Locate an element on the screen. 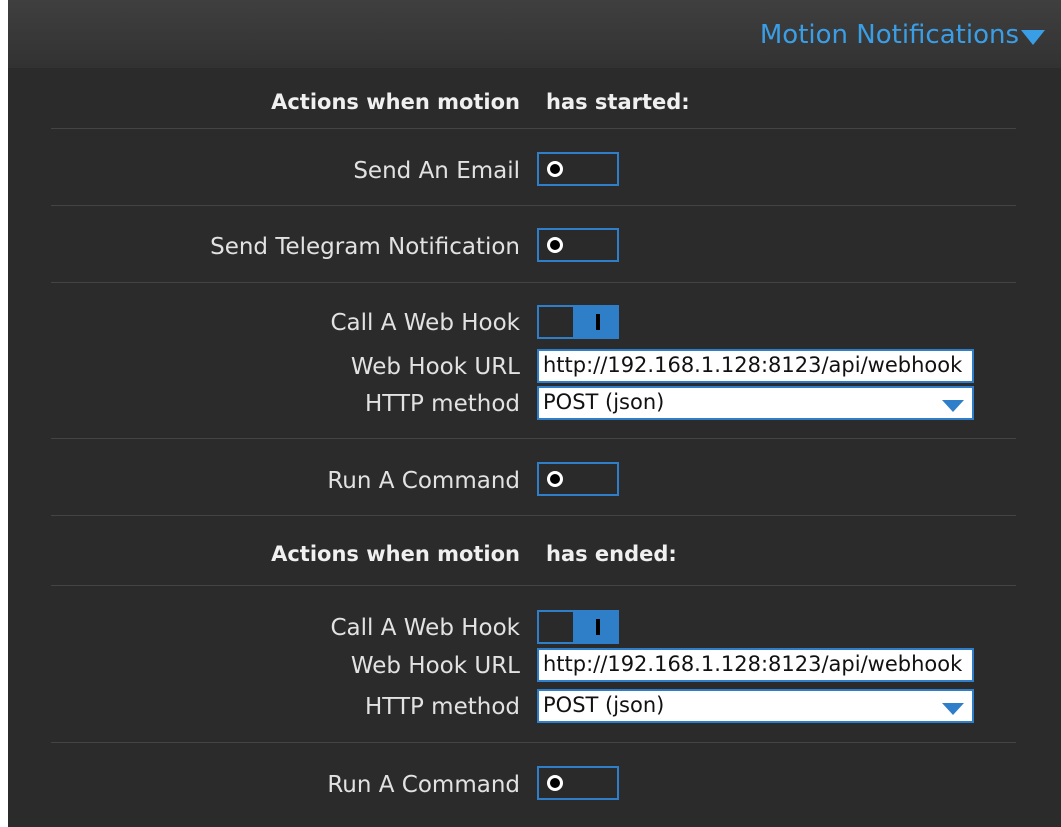  webhook-label: Call A Web Hook is located at coordinates (425, 323).